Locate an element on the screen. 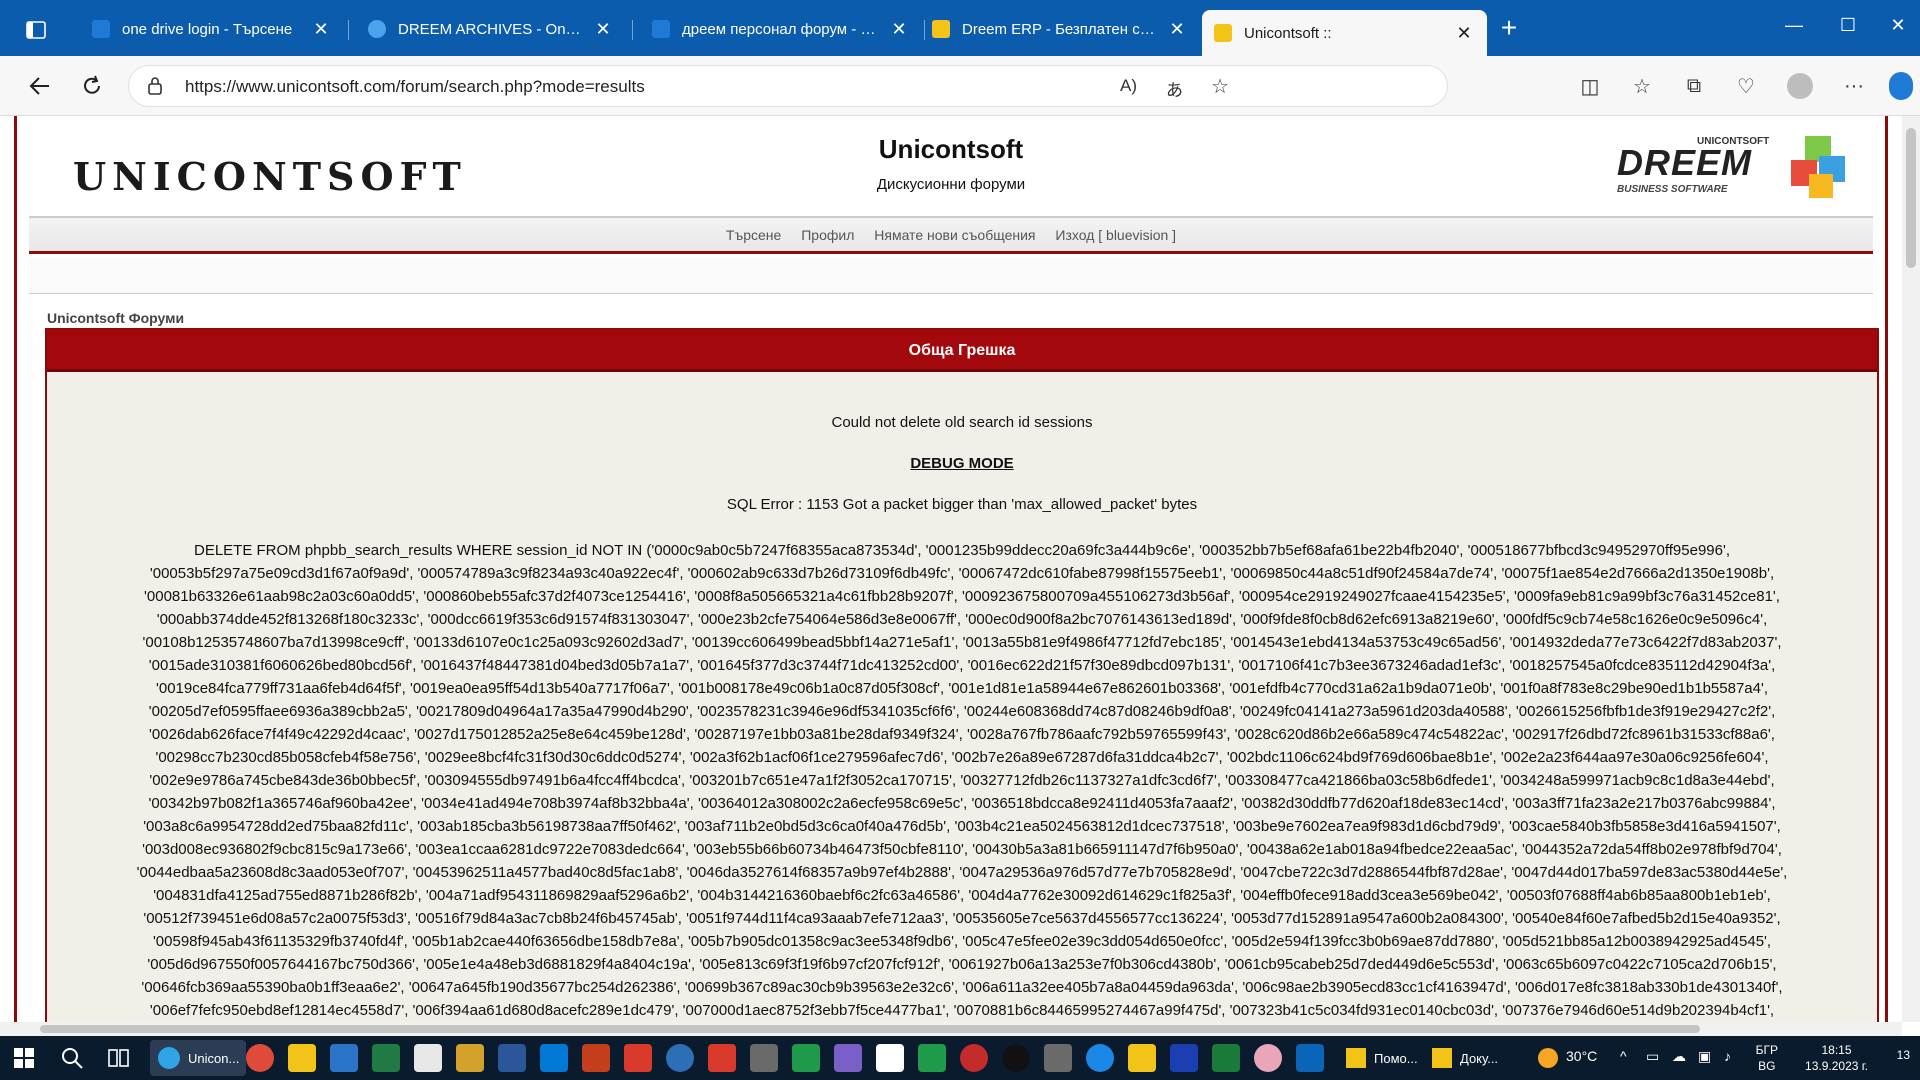 The image size is (1920, 1080). back-button is located at coordinates (40, 86).